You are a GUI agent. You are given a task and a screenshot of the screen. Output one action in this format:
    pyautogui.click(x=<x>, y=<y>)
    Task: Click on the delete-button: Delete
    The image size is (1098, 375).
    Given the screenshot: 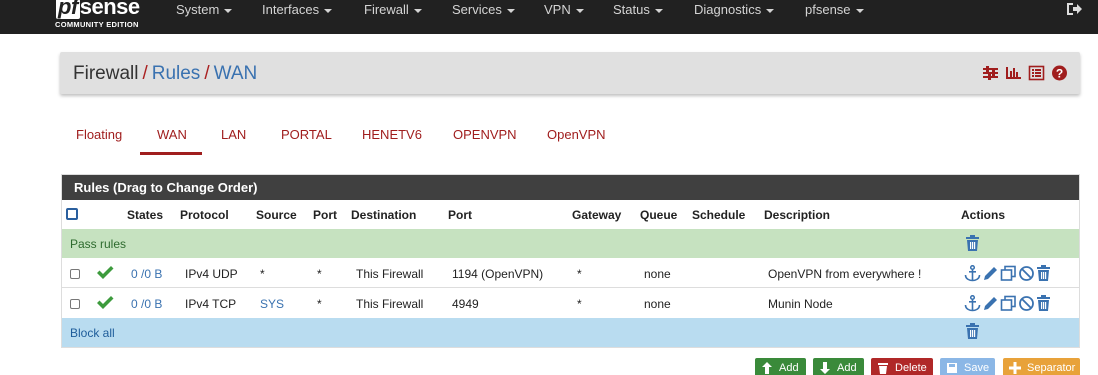 What is the action you would take?
    pyautogui.click(x=902, y=366)
    